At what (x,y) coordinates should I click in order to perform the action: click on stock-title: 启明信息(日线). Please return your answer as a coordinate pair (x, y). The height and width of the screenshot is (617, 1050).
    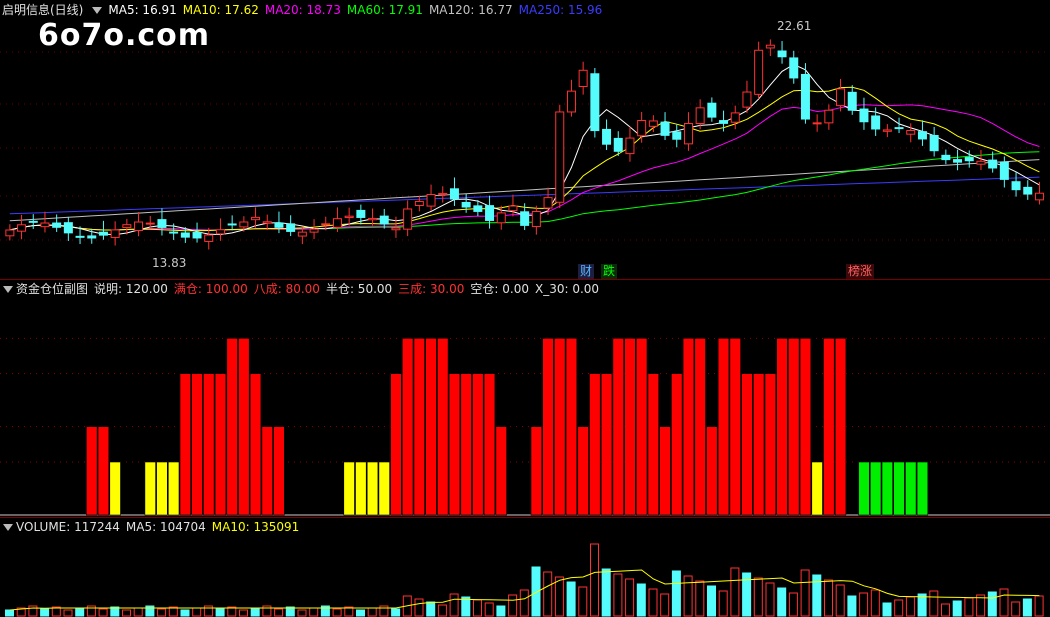
    Looking at the image, I should click on (42, 10).